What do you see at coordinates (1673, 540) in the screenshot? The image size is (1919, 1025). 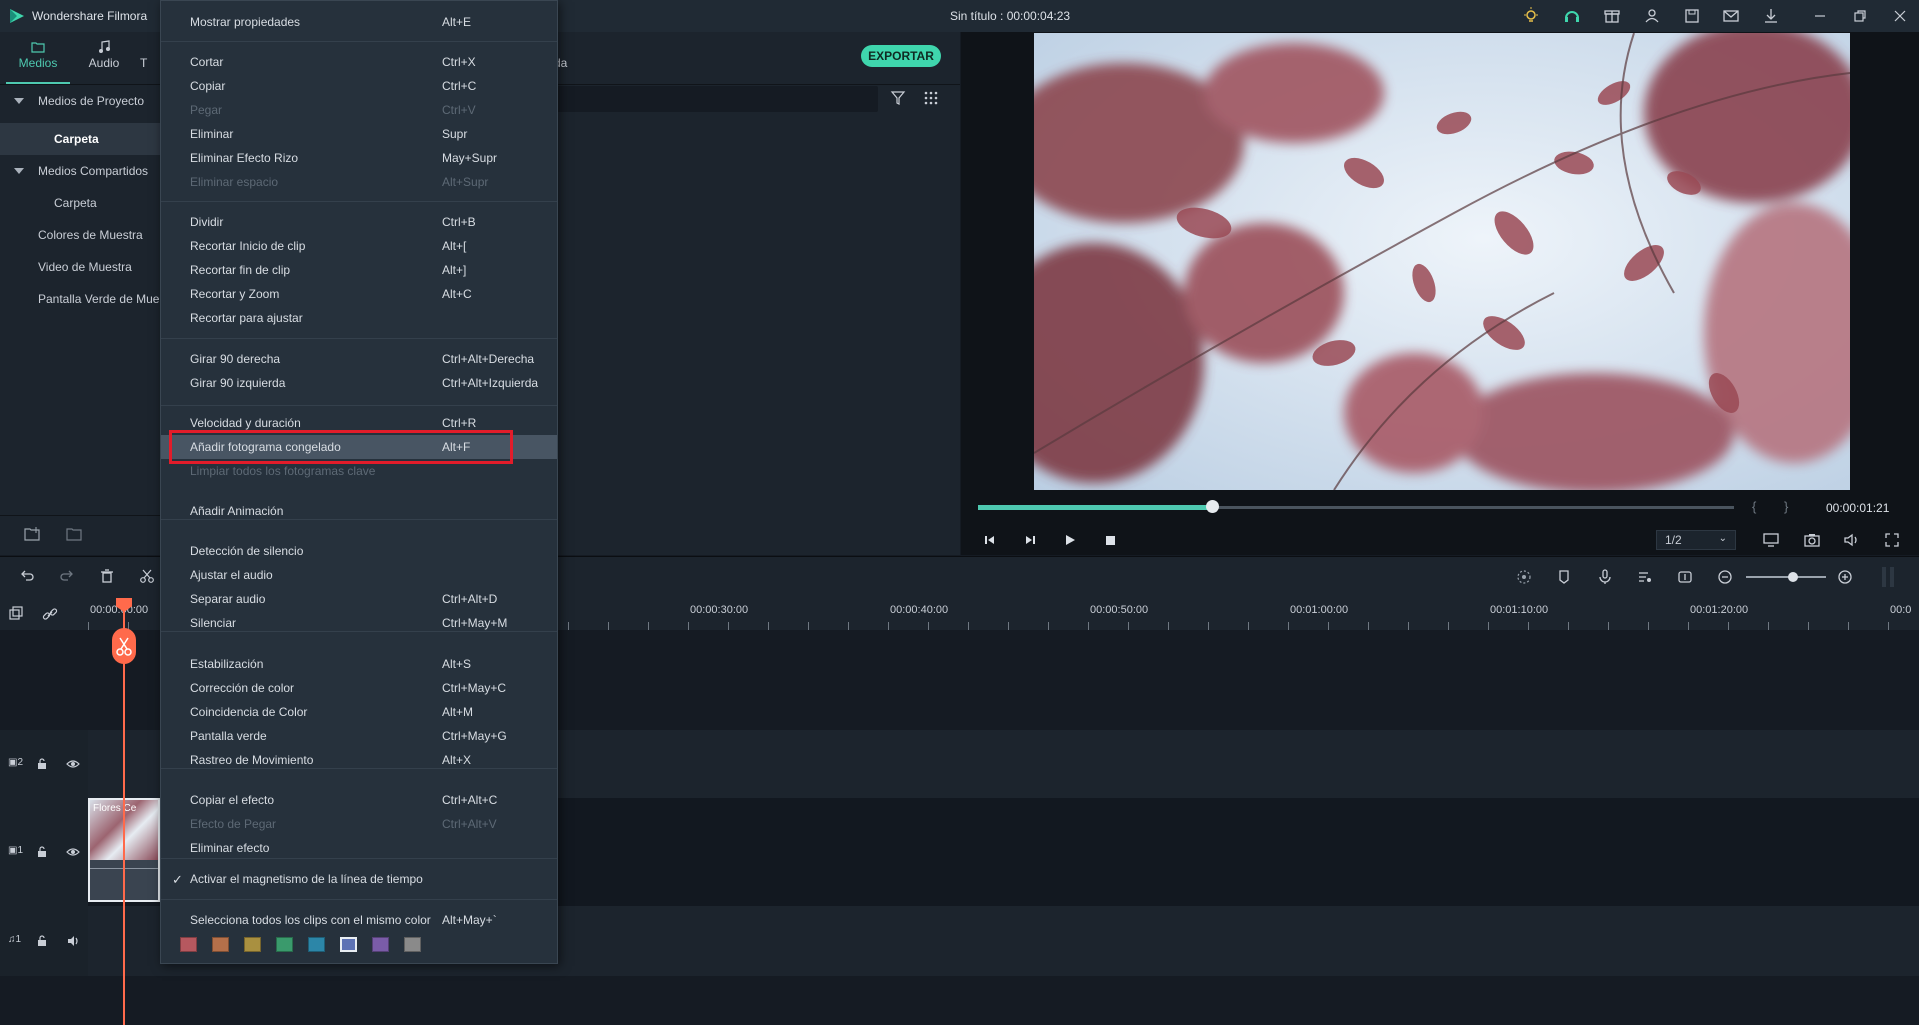 I see `quality-value: 1/2` at bounding box center [1673, 540].